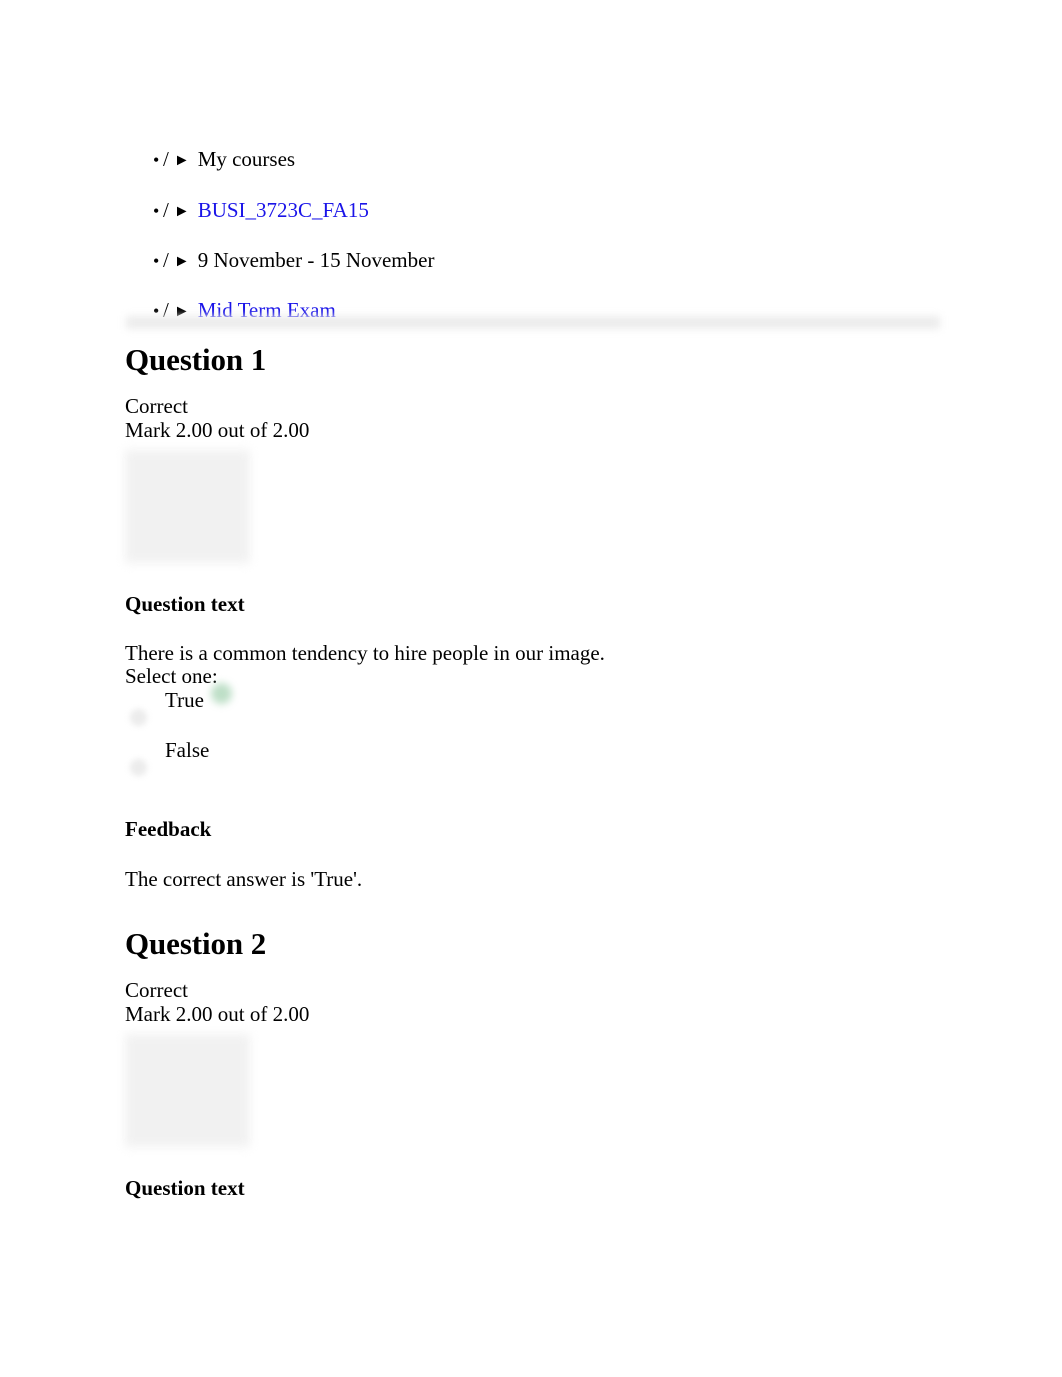 This screenshot has height=1377, width=1062. What do you see at coordinates (185, 1188) in the screenshot?
I see `question-2-question-text-heading: Question text` at bounding box center [185, 1188].